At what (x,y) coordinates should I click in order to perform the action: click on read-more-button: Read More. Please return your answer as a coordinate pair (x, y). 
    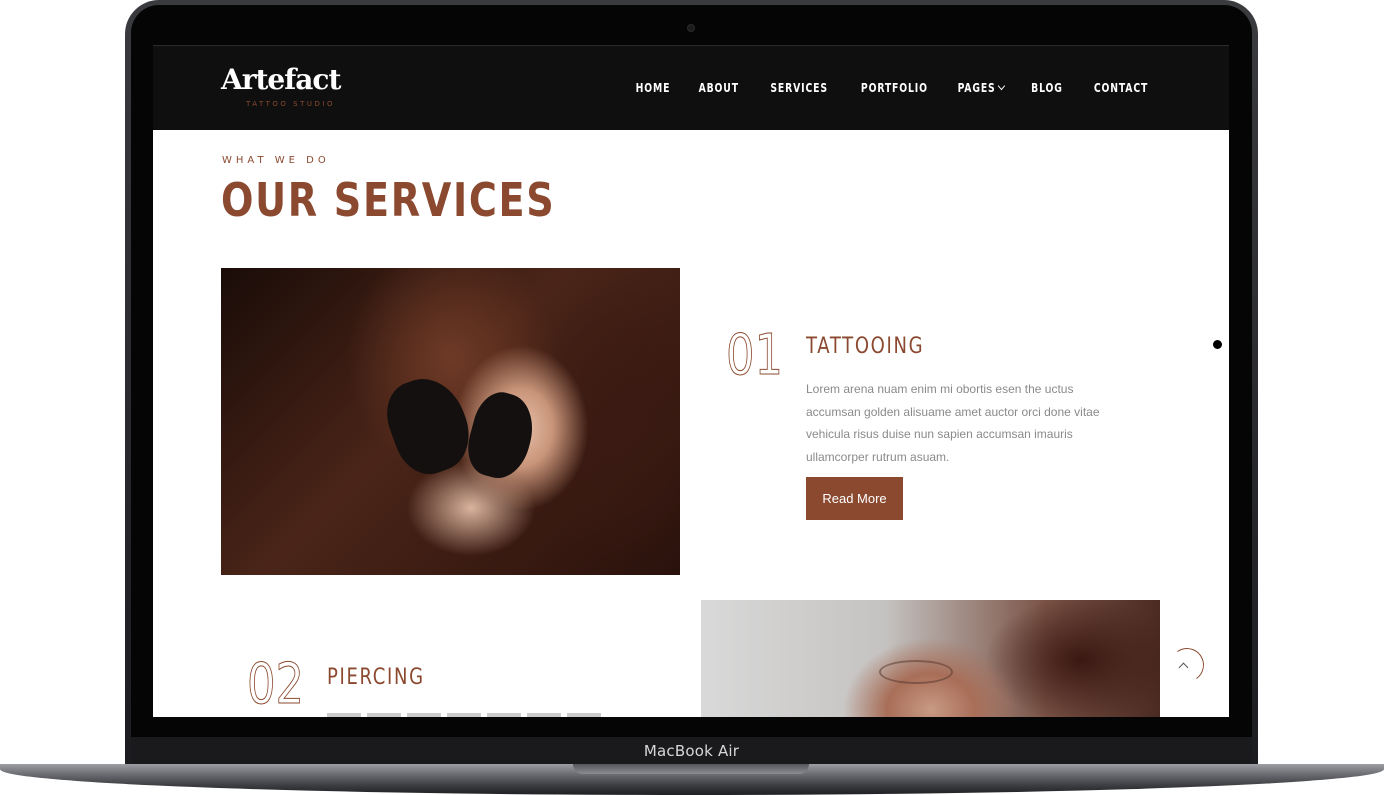
    Looking at the image, I should click on (854, 498).